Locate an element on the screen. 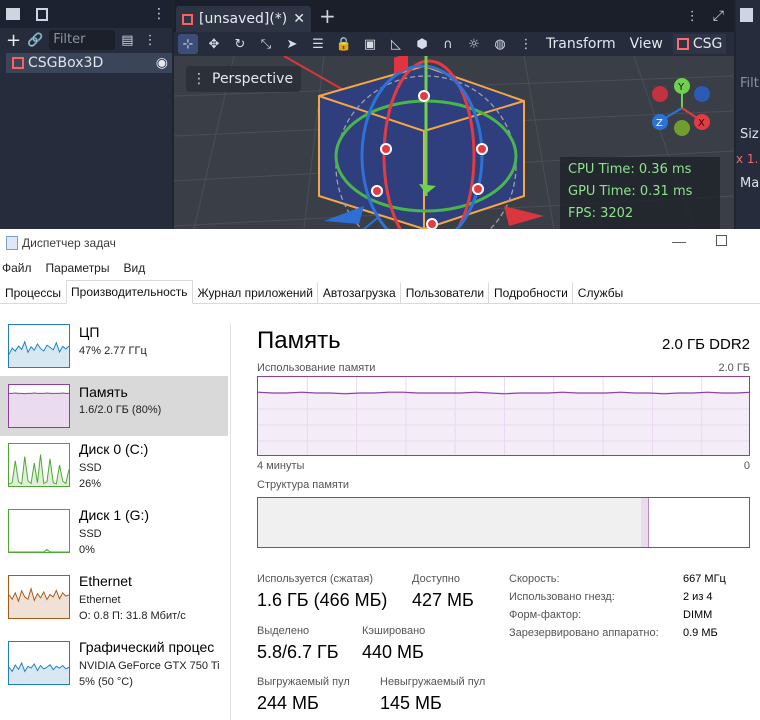  stat-label: Невыгружаемый пул is located at coordinates (433, 682).